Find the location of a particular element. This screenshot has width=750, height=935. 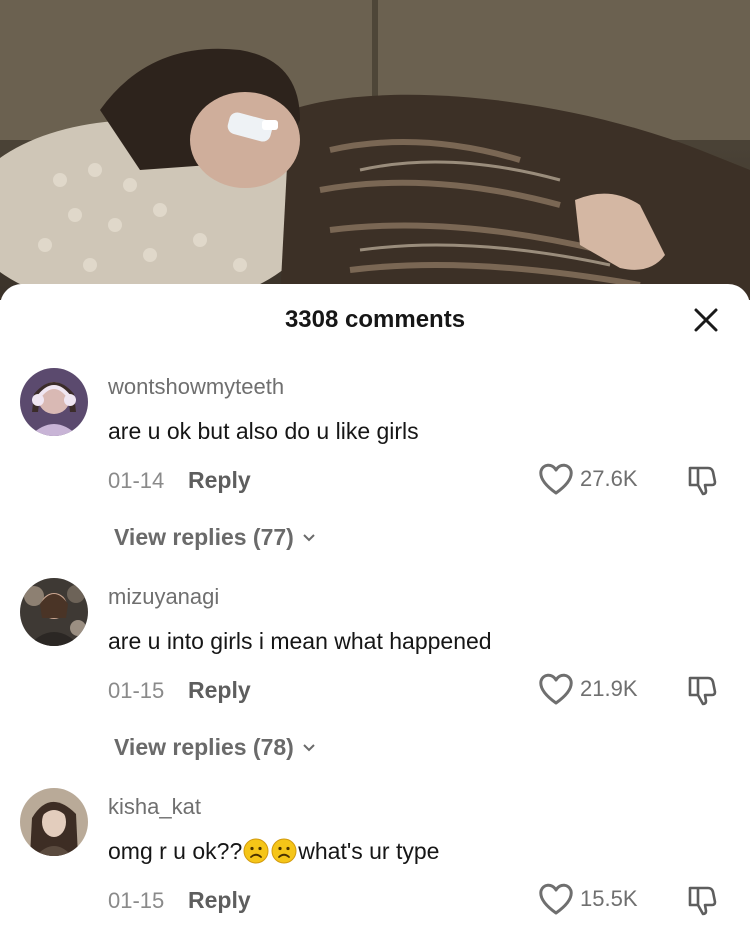

like-count: 27.6K is located at coordinates (609, 478).